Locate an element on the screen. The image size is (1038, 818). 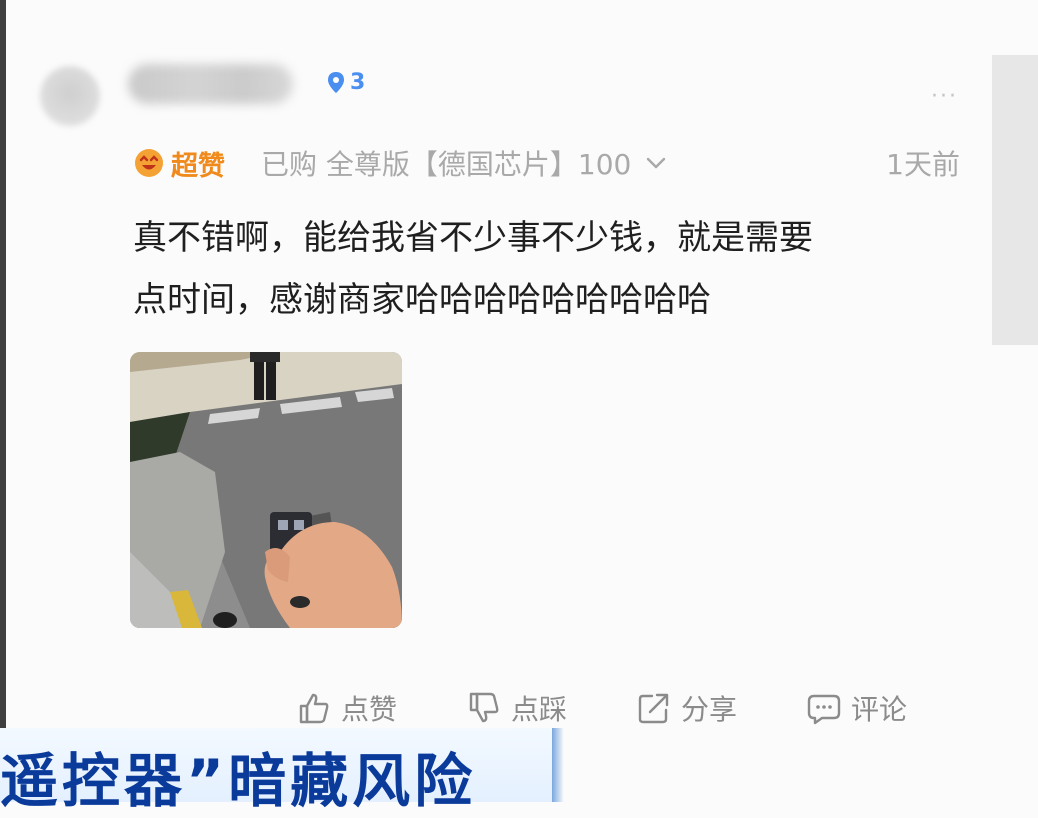
review-line: 真不错啊，能给我省不少事不少钱，就是需要 is located at coordinates (473, 238).